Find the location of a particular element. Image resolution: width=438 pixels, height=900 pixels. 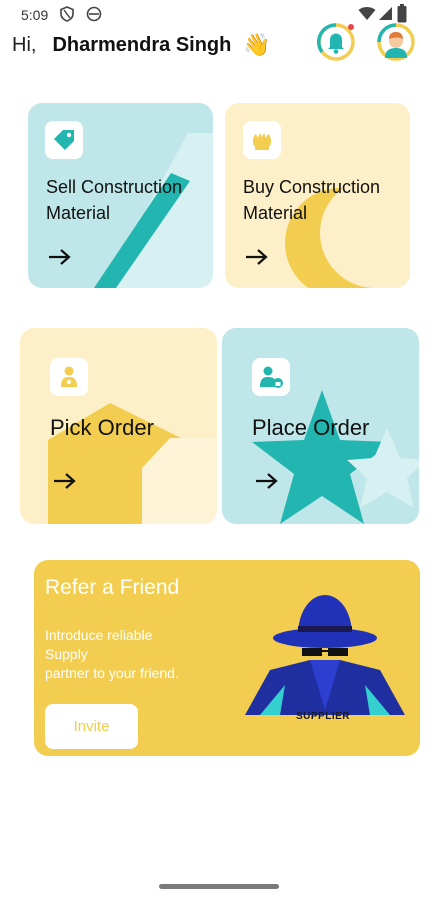

shield-status-icon is located at coordinates (67, 14).